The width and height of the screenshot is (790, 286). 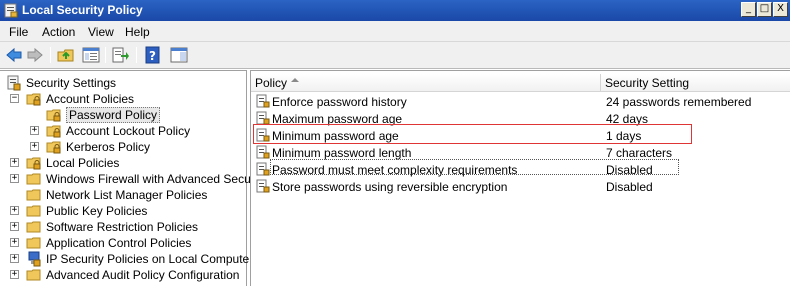 I want to click on tree-item: + Local Policies, so click(x=123, y=163).